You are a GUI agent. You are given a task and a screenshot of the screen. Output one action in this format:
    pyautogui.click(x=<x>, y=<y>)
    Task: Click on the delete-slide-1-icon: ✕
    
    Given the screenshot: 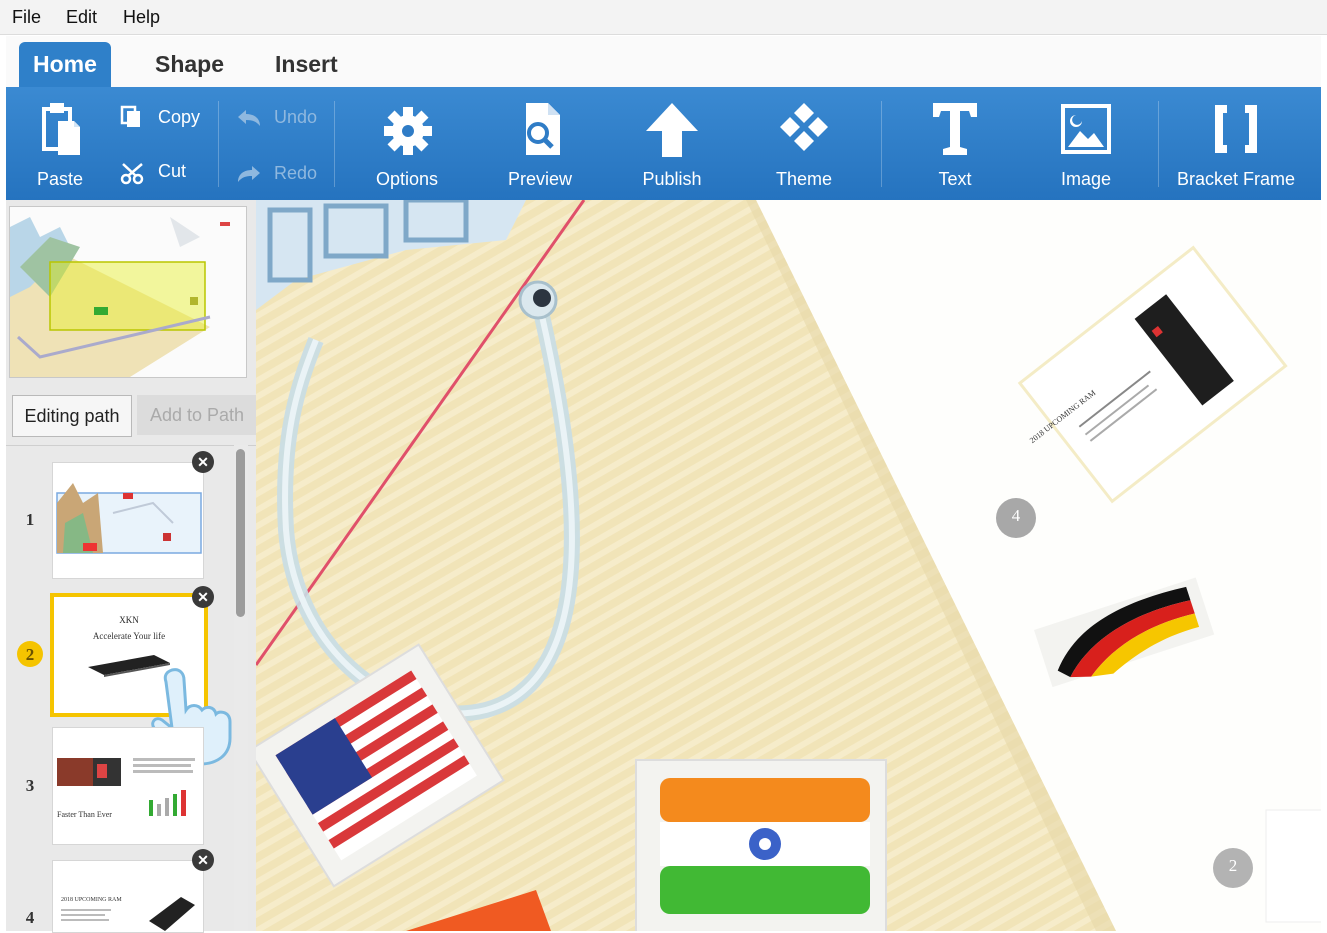 What is the action you would take?
    pyautogui.click(x=203, y=462)
    